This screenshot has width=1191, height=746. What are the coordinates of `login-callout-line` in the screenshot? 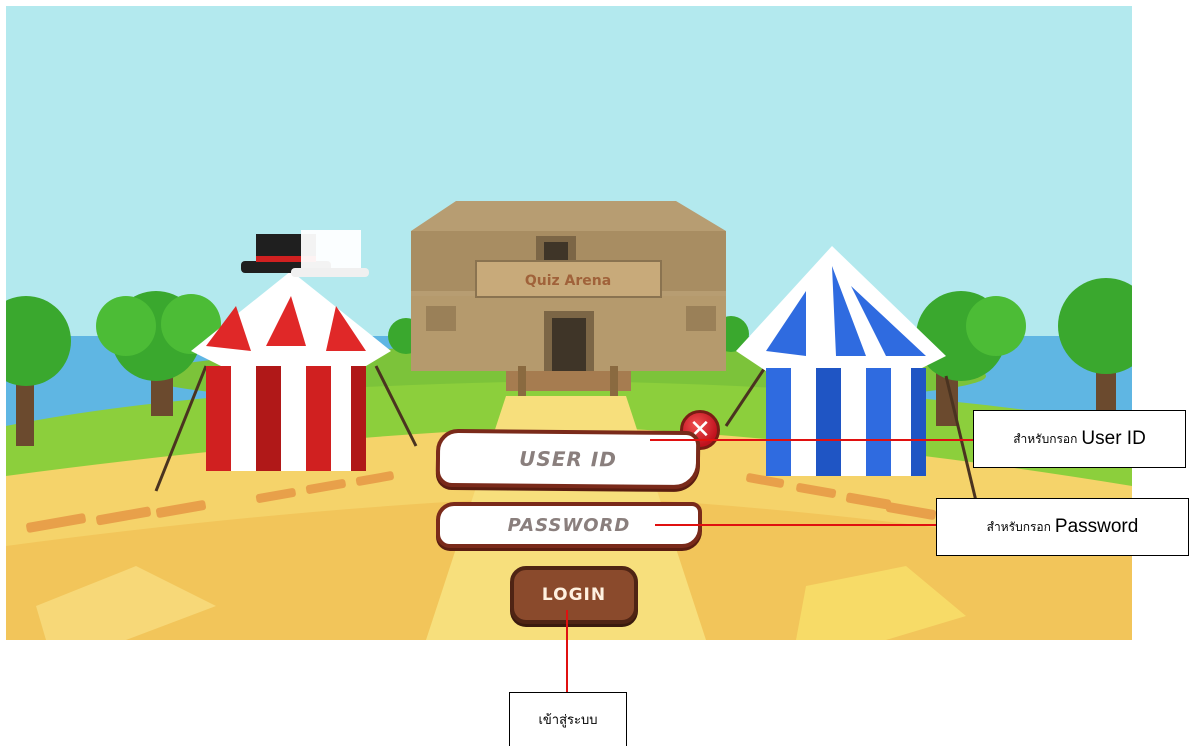 It's located at (567, 651).